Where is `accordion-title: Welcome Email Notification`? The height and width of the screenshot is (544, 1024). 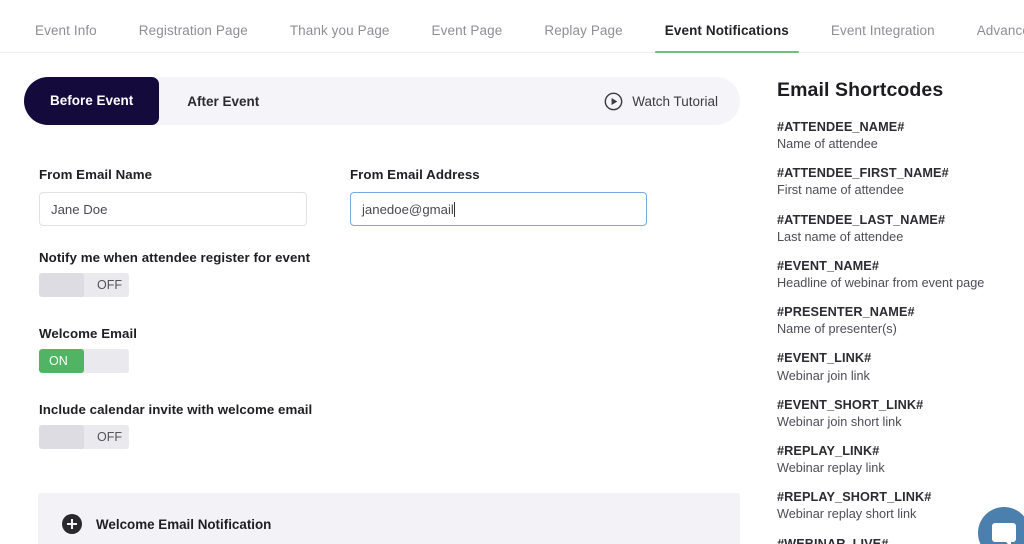
accordion-title: Welcome Email Notification is located at coordinates (184, 524).